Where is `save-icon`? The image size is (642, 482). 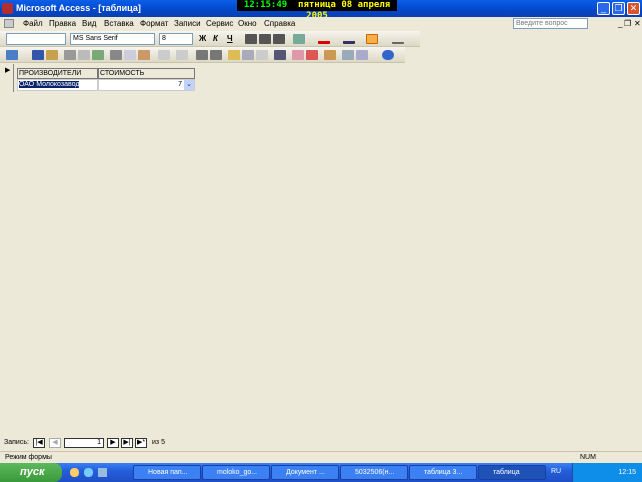
save-icon is located at coordinates (38, 55).